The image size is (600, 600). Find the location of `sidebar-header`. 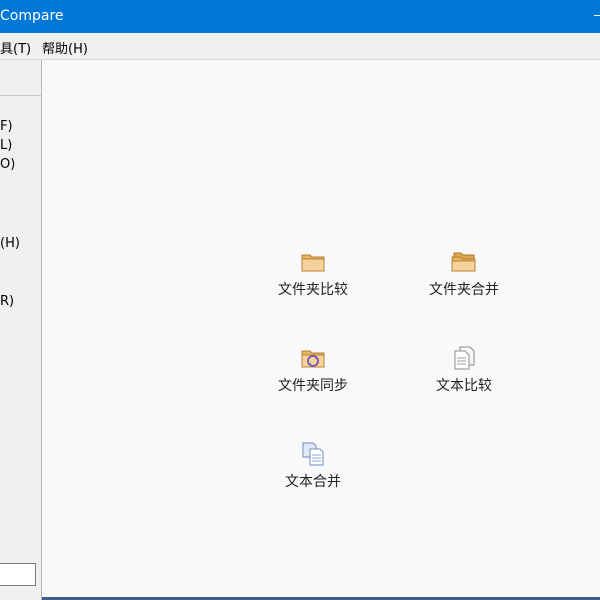

sidebar-header is located at coordinates (20, 78).